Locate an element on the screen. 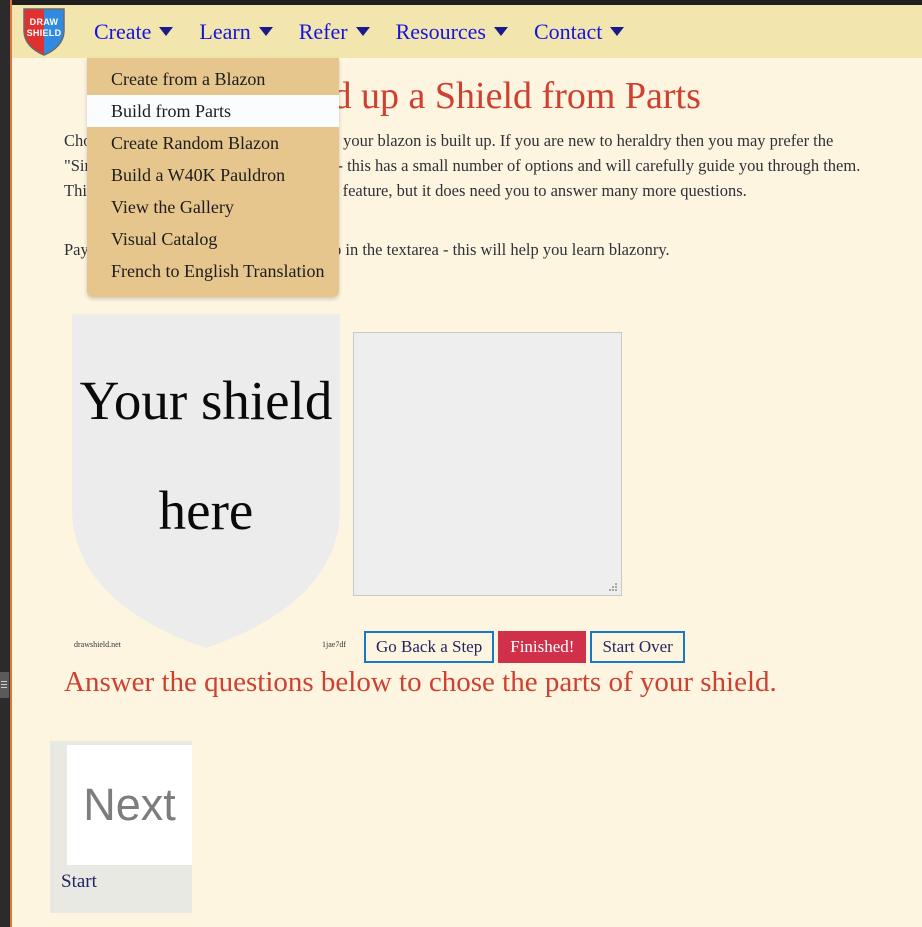  menu-item-create-random-blazon: Create Random Blazon is located at coordinates (213, 143).